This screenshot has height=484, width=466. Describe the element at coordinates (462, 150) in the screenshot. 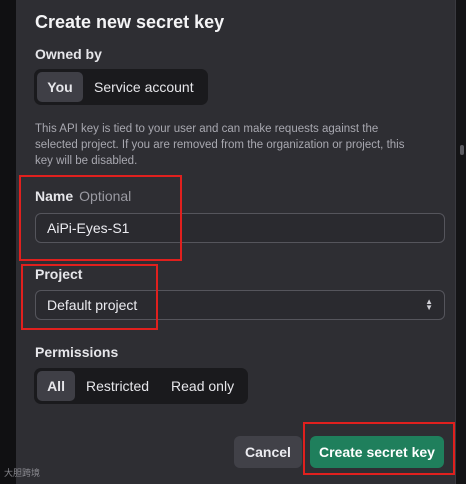

I see `scrollbar` at that location.